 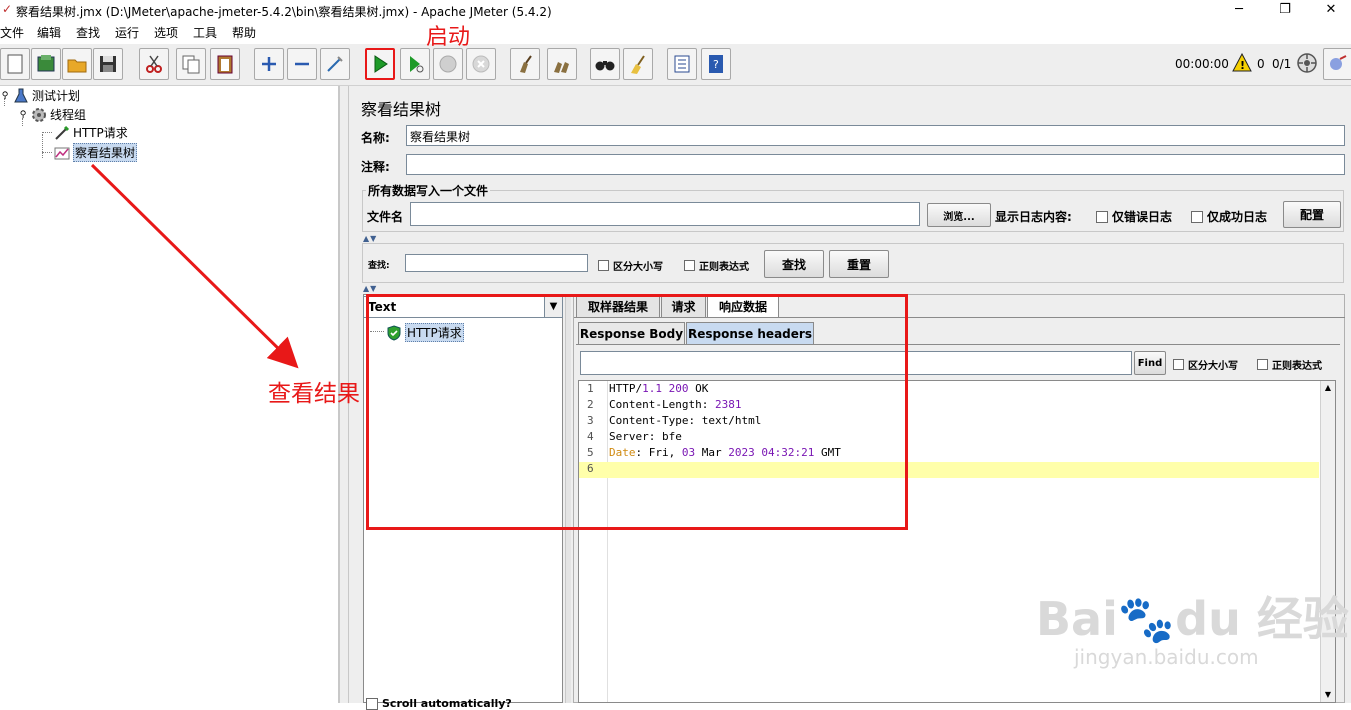 What do you see at coordinates (716, 265) in the screenshot?
I see `regex-checkbox: 正则表达式` at bounding box center [716, 265].